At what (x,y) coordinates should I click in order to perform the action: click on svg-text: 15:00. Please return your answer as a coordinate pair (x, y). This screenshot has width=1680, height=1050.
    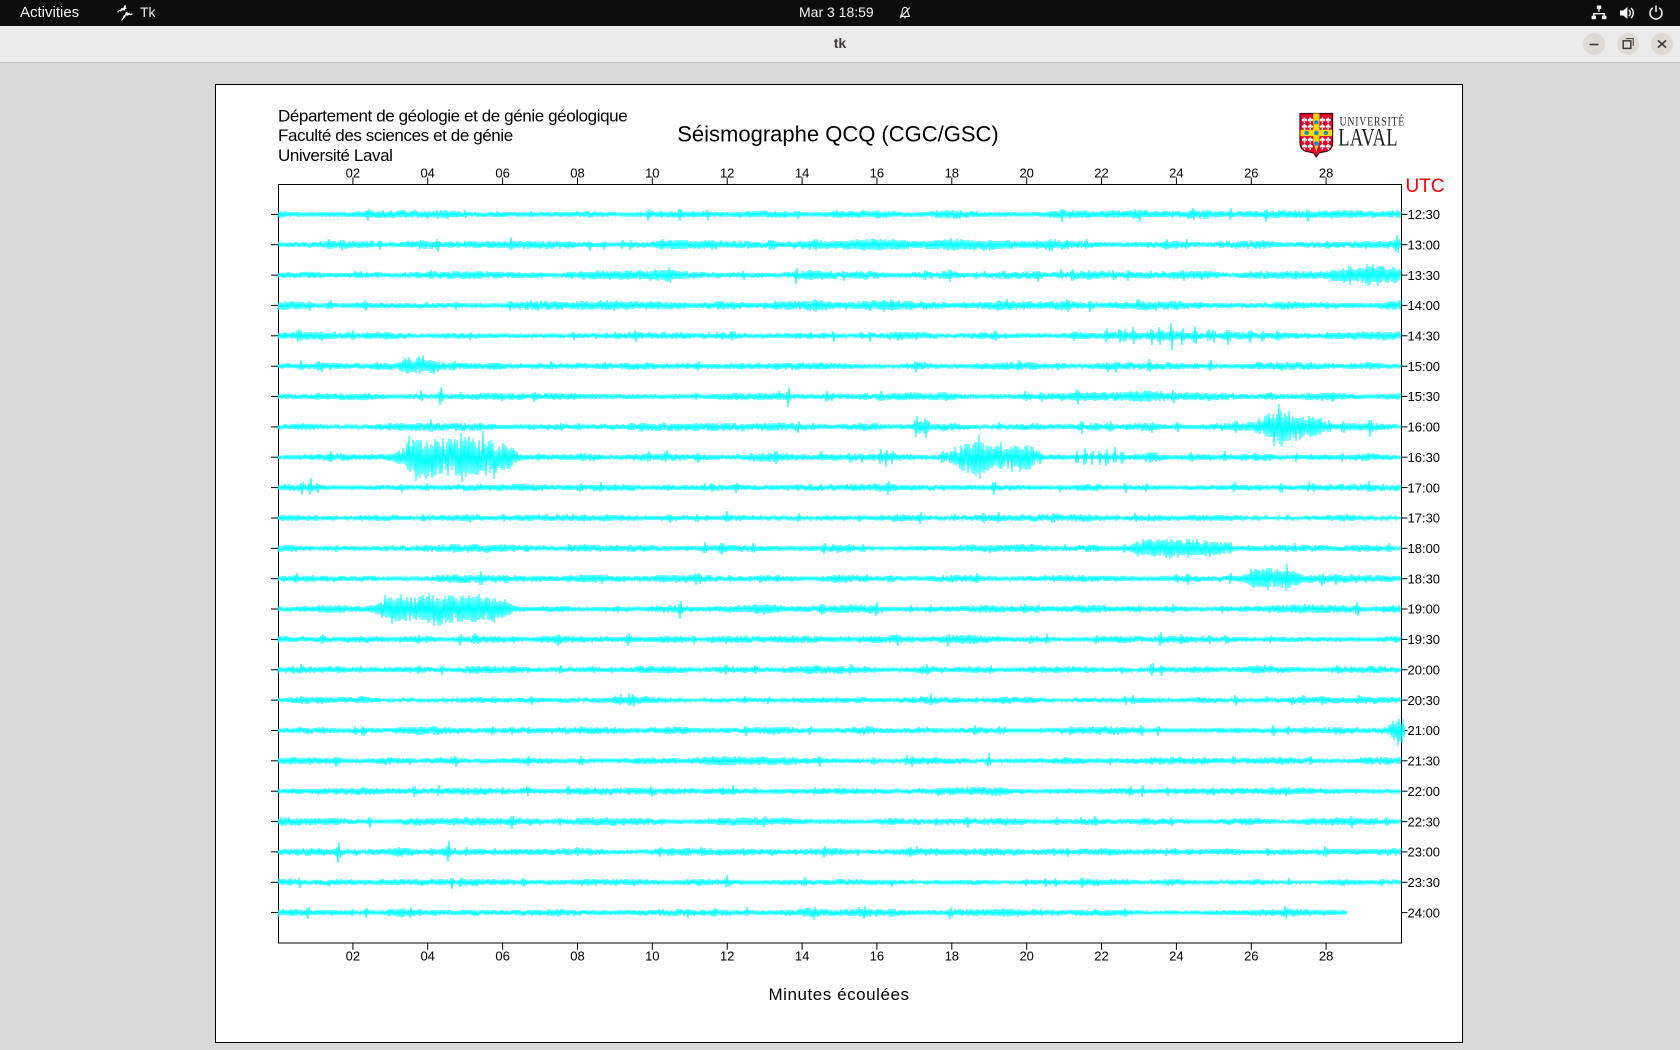
    Looking at the image, I should click on (1424, 366).